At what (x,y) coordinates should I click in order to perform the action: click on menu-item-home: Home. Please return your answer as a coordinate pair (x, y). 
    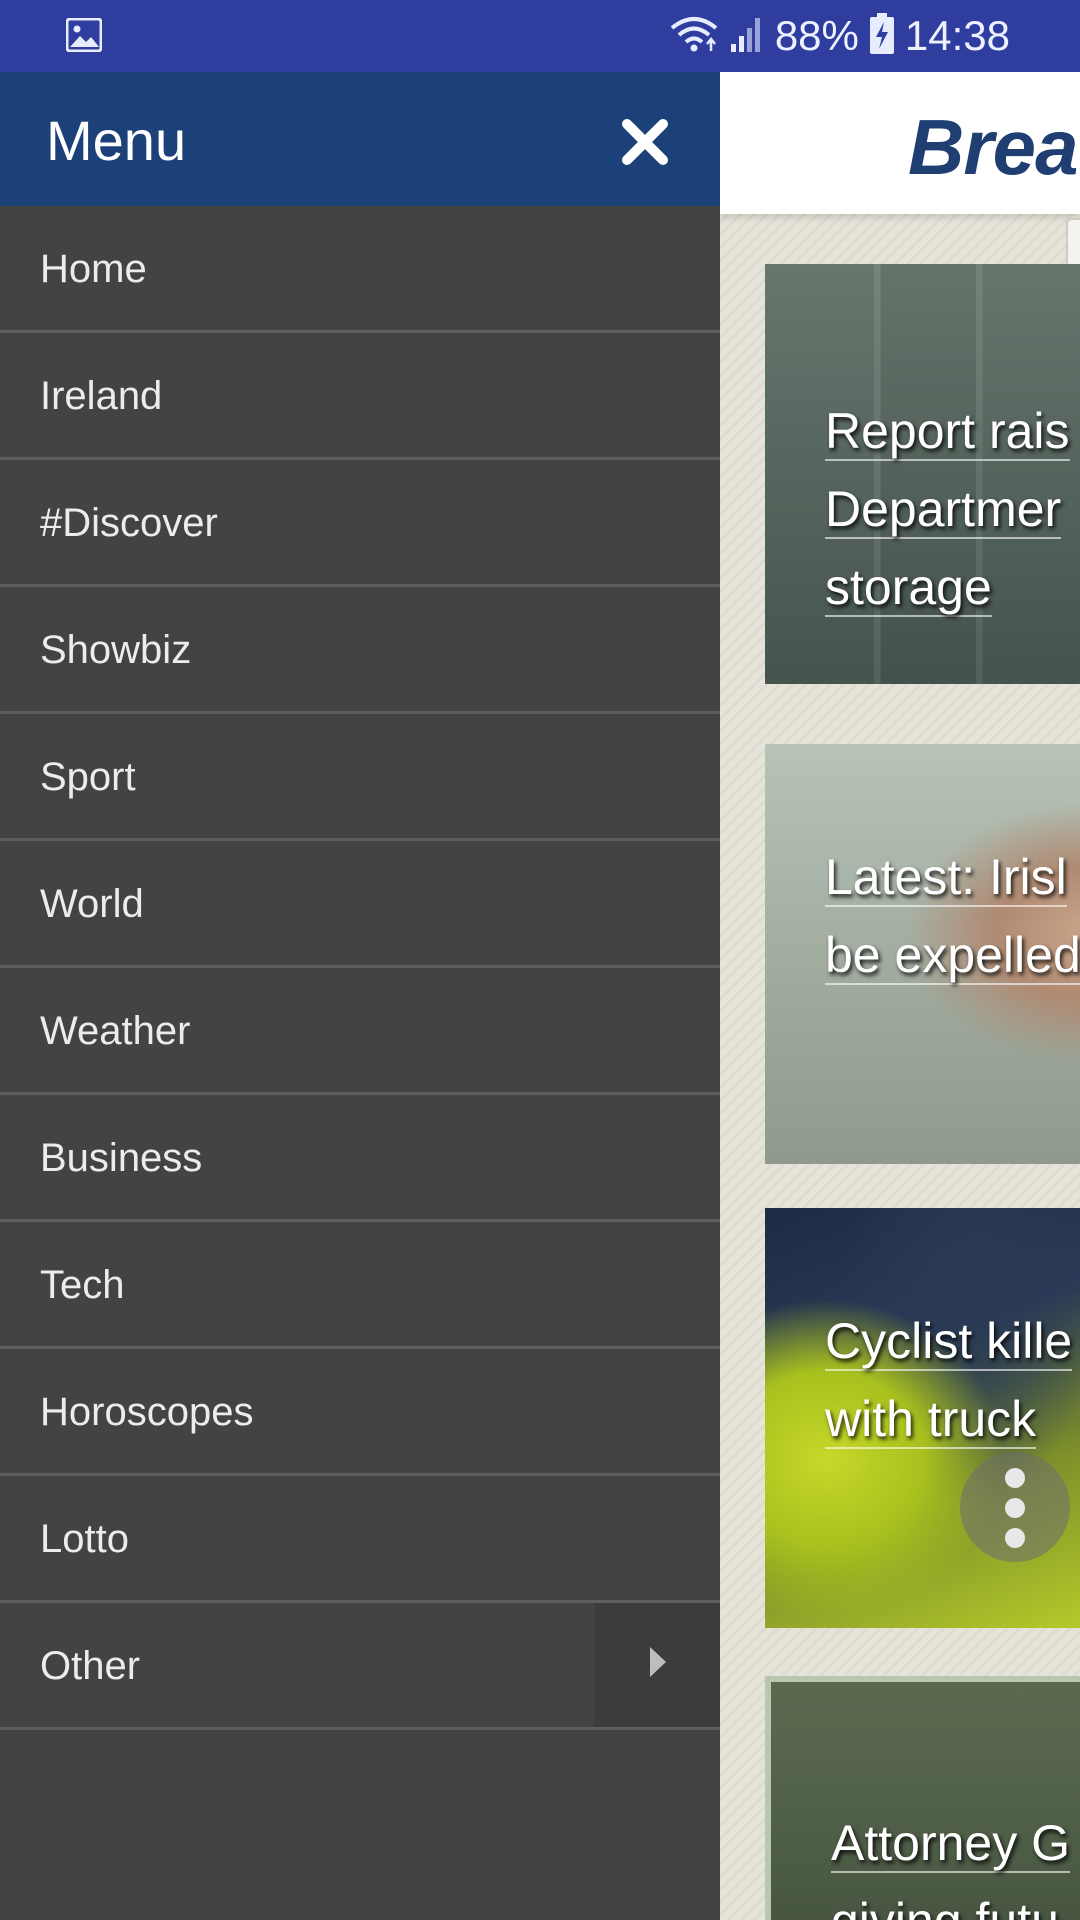
    Looking at the image, I should click on (360, 269).